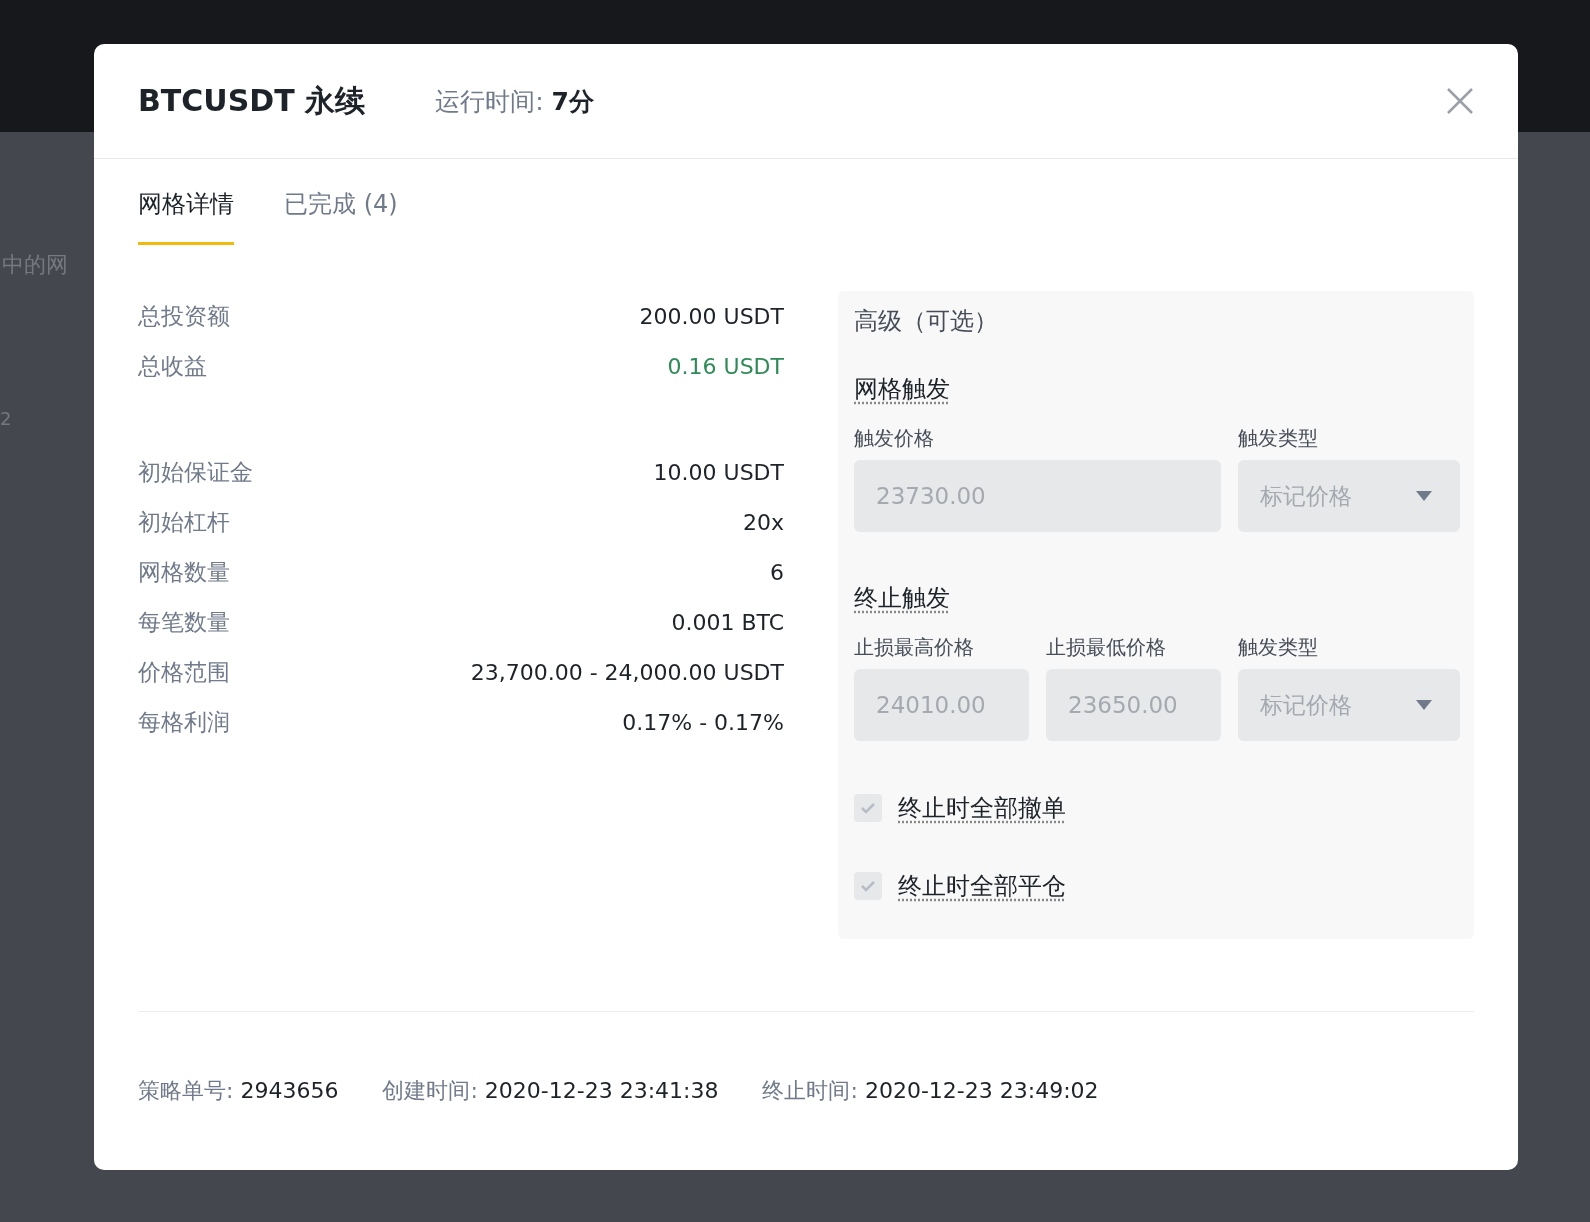  Describe the element at coordinates (725, 366) in the screenshot. I see `profit-value: 0.16 USDT` at that location.